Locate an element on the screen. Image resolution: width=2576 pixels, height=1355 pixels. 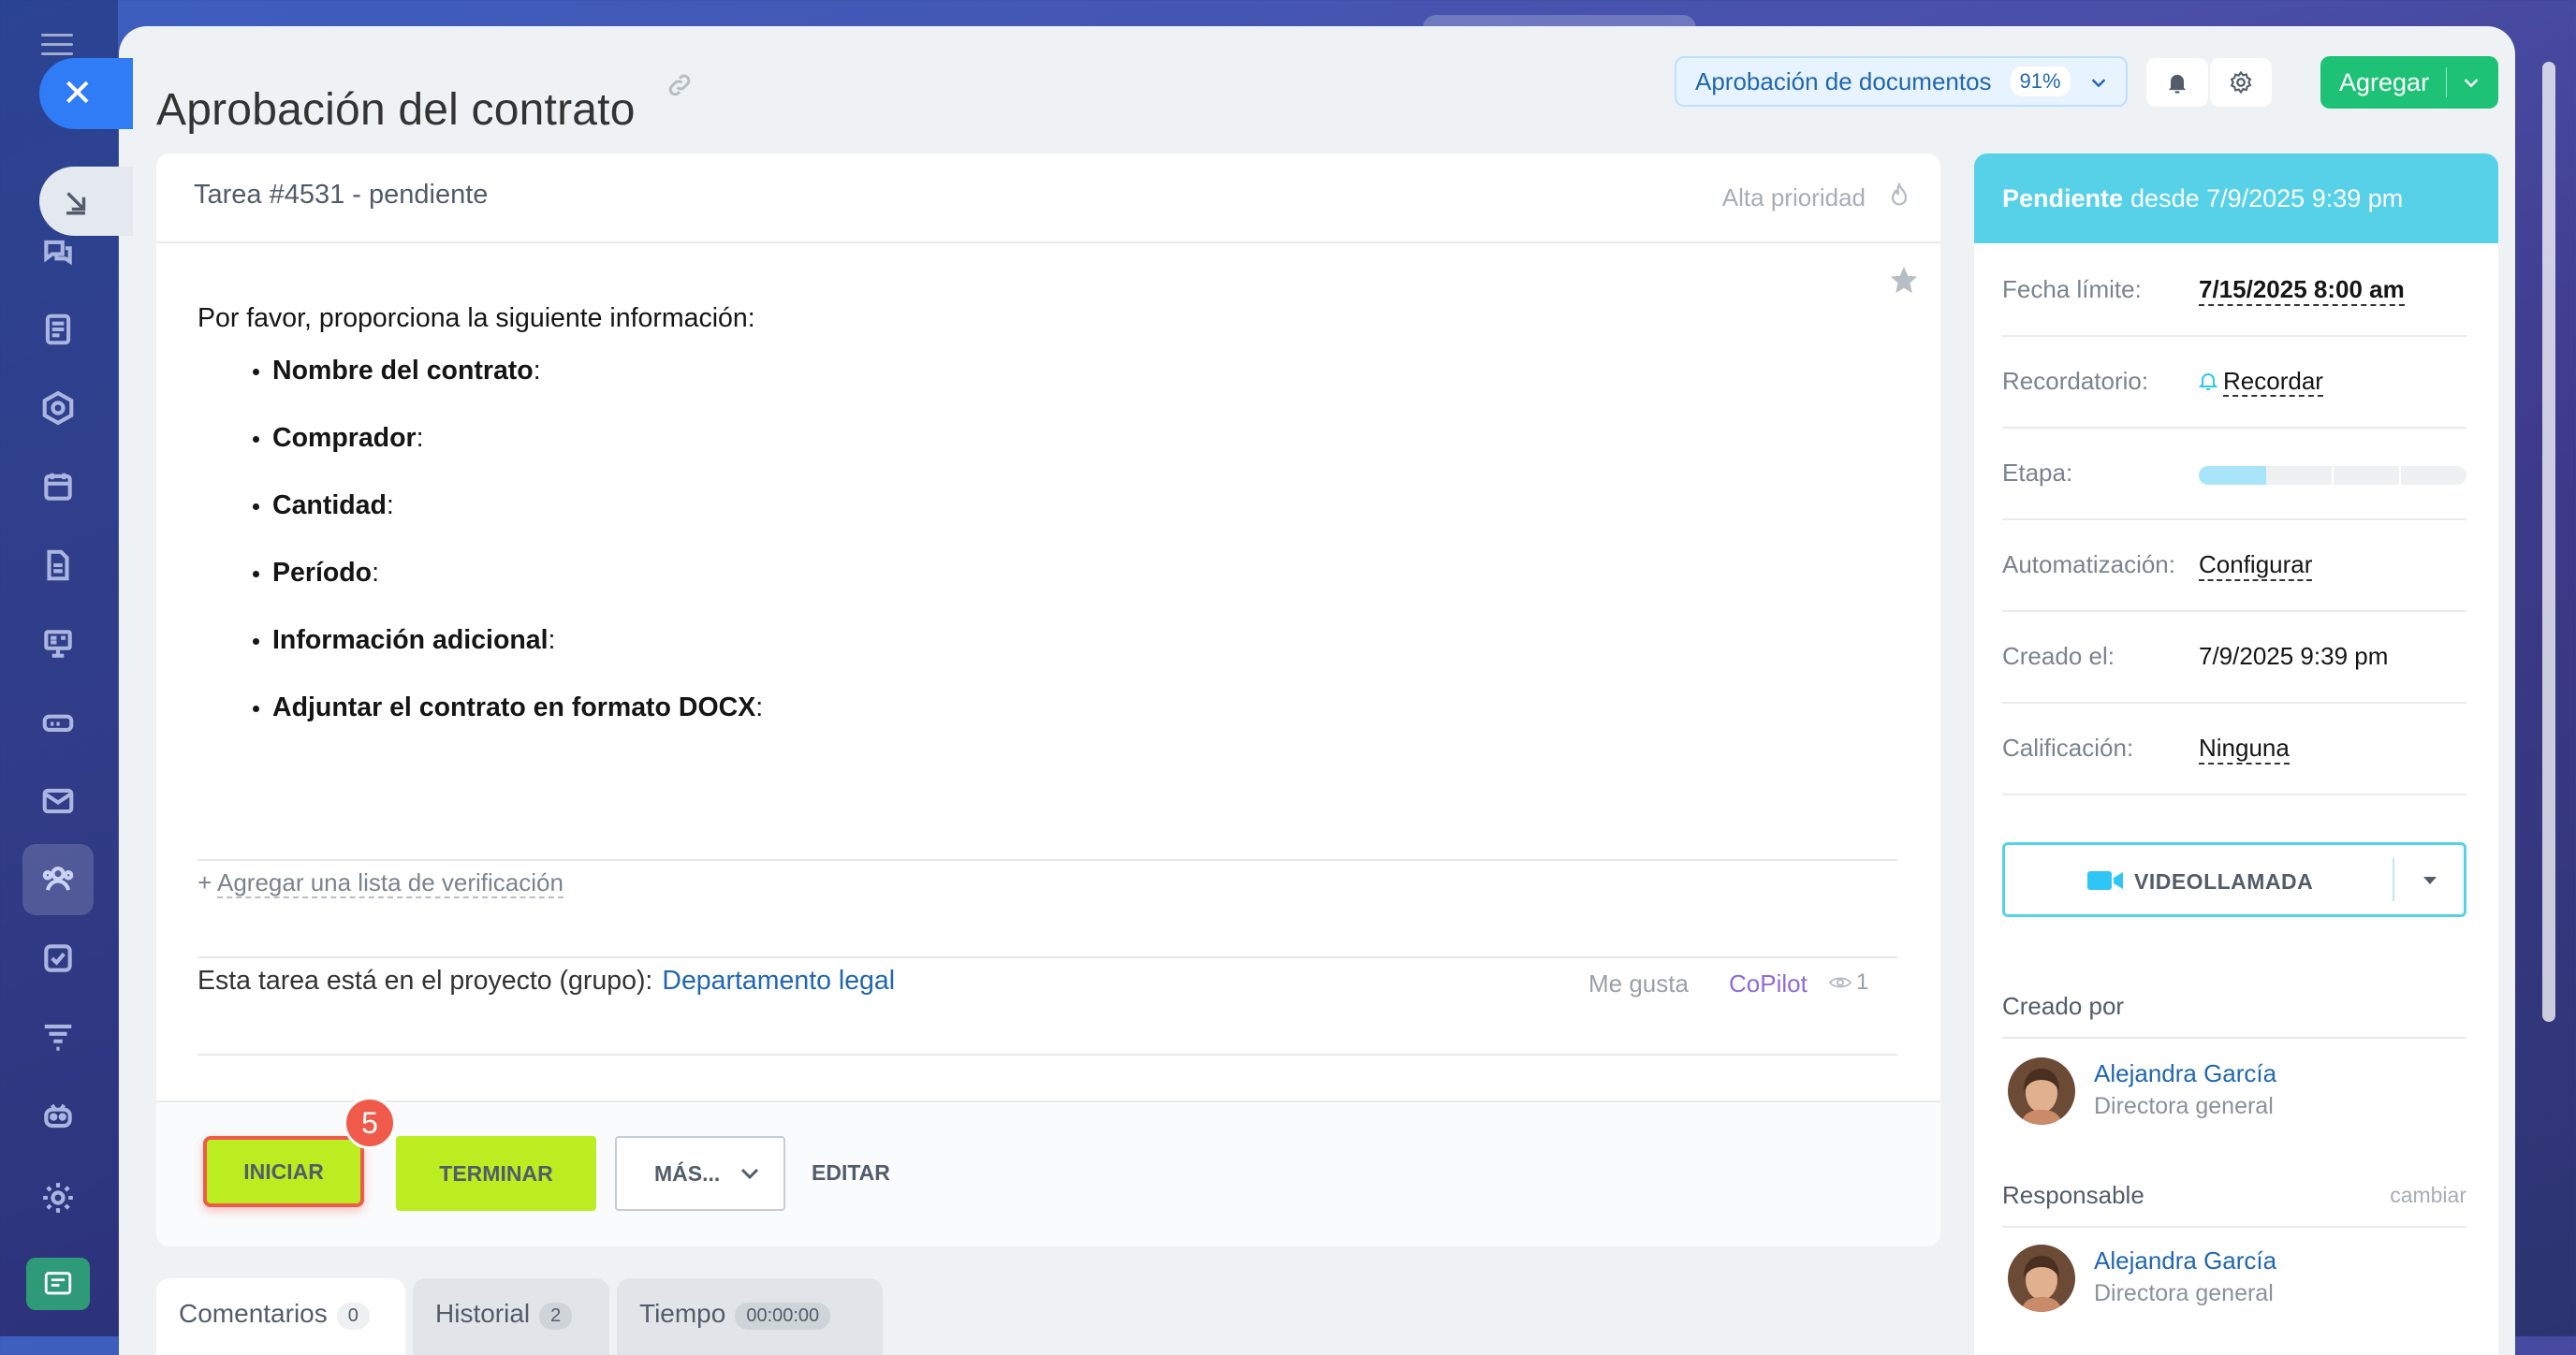
document-icon is located at coordinates (58, 565).